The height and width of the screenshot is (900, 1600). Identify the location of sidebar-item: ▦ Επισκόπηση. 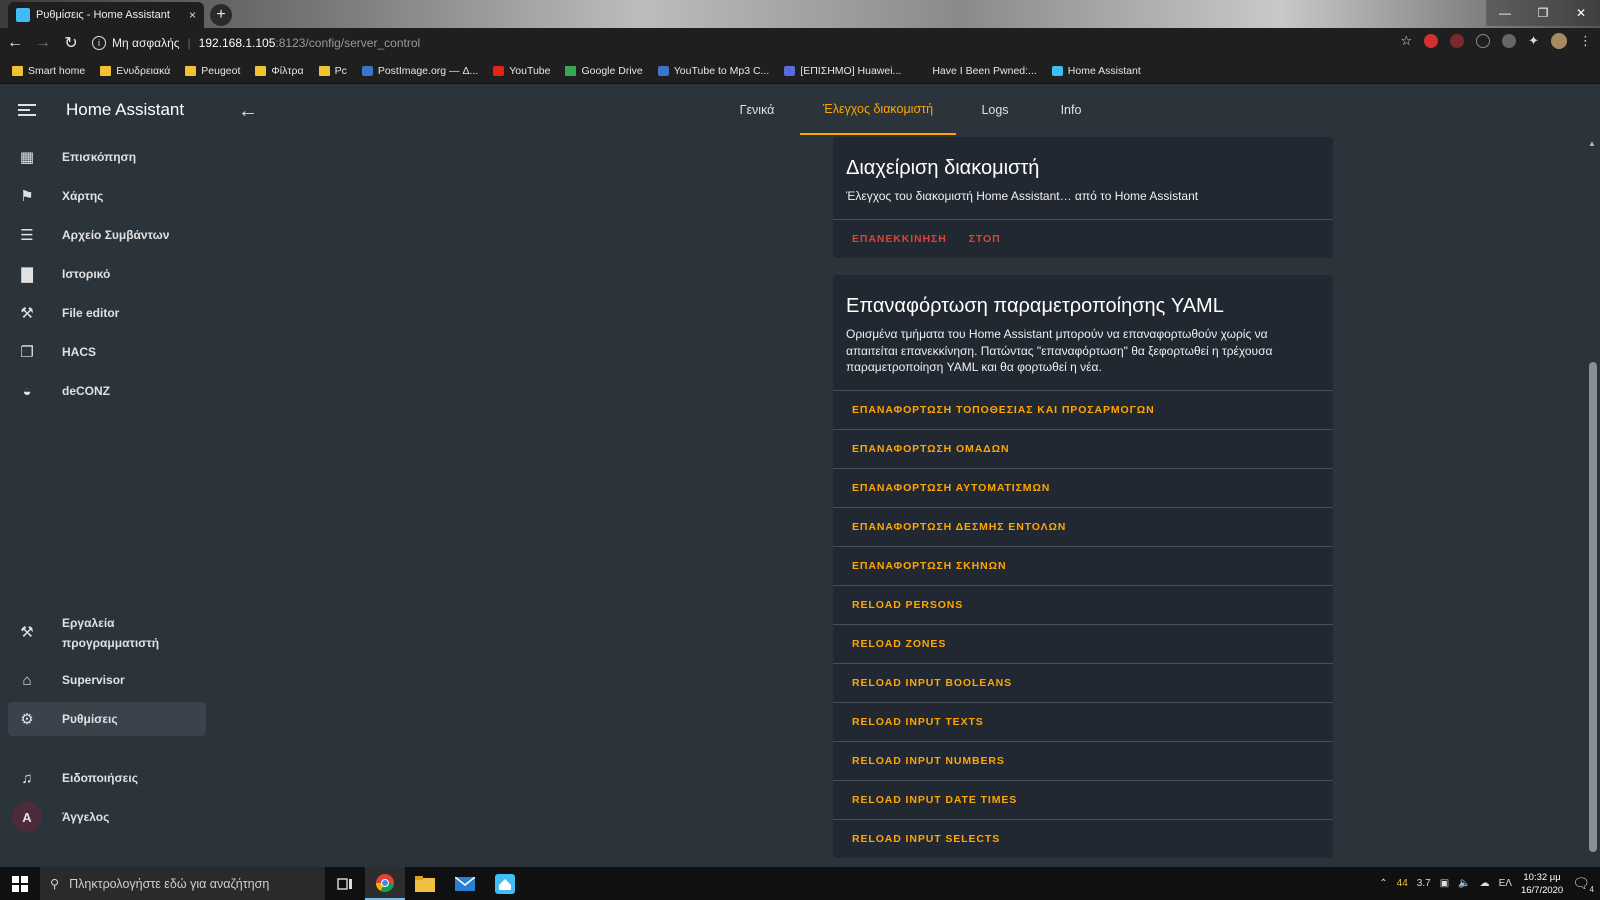
(107, 157).